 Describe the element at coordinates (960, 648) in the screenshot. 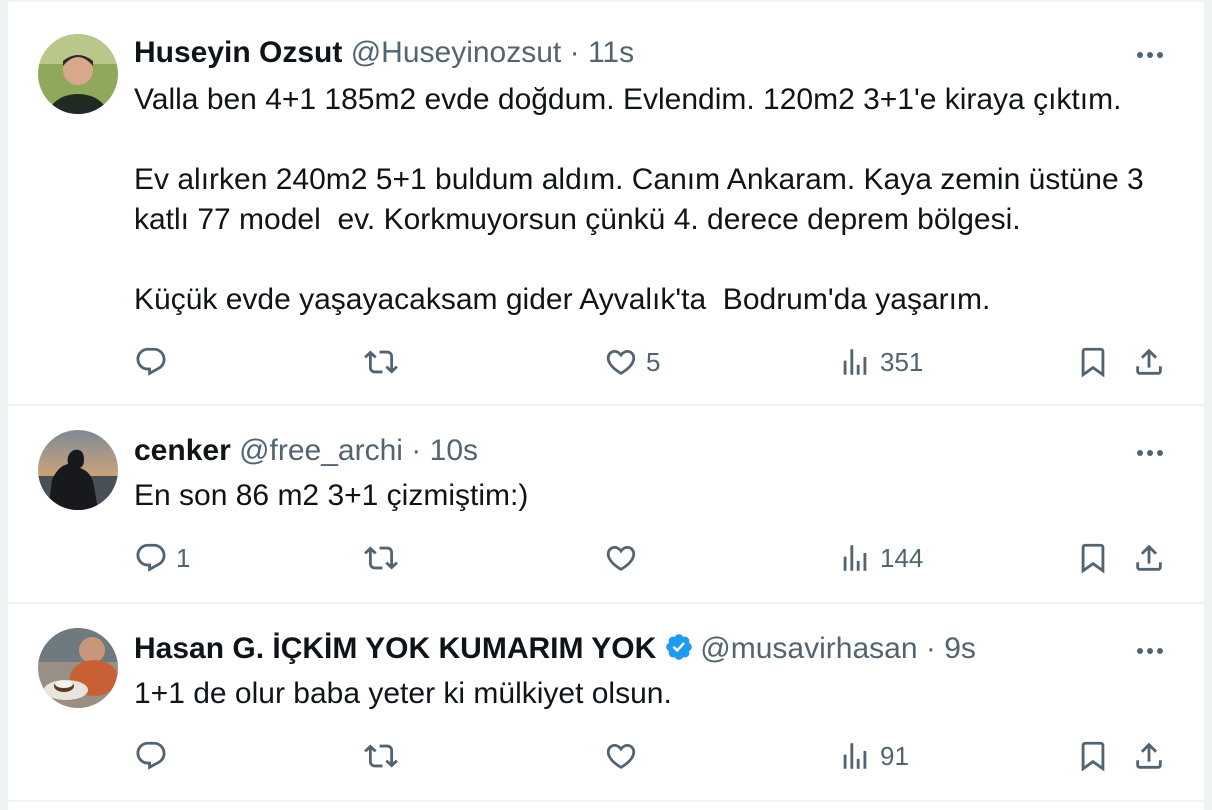

I see `timestamp: 9s` at that location.